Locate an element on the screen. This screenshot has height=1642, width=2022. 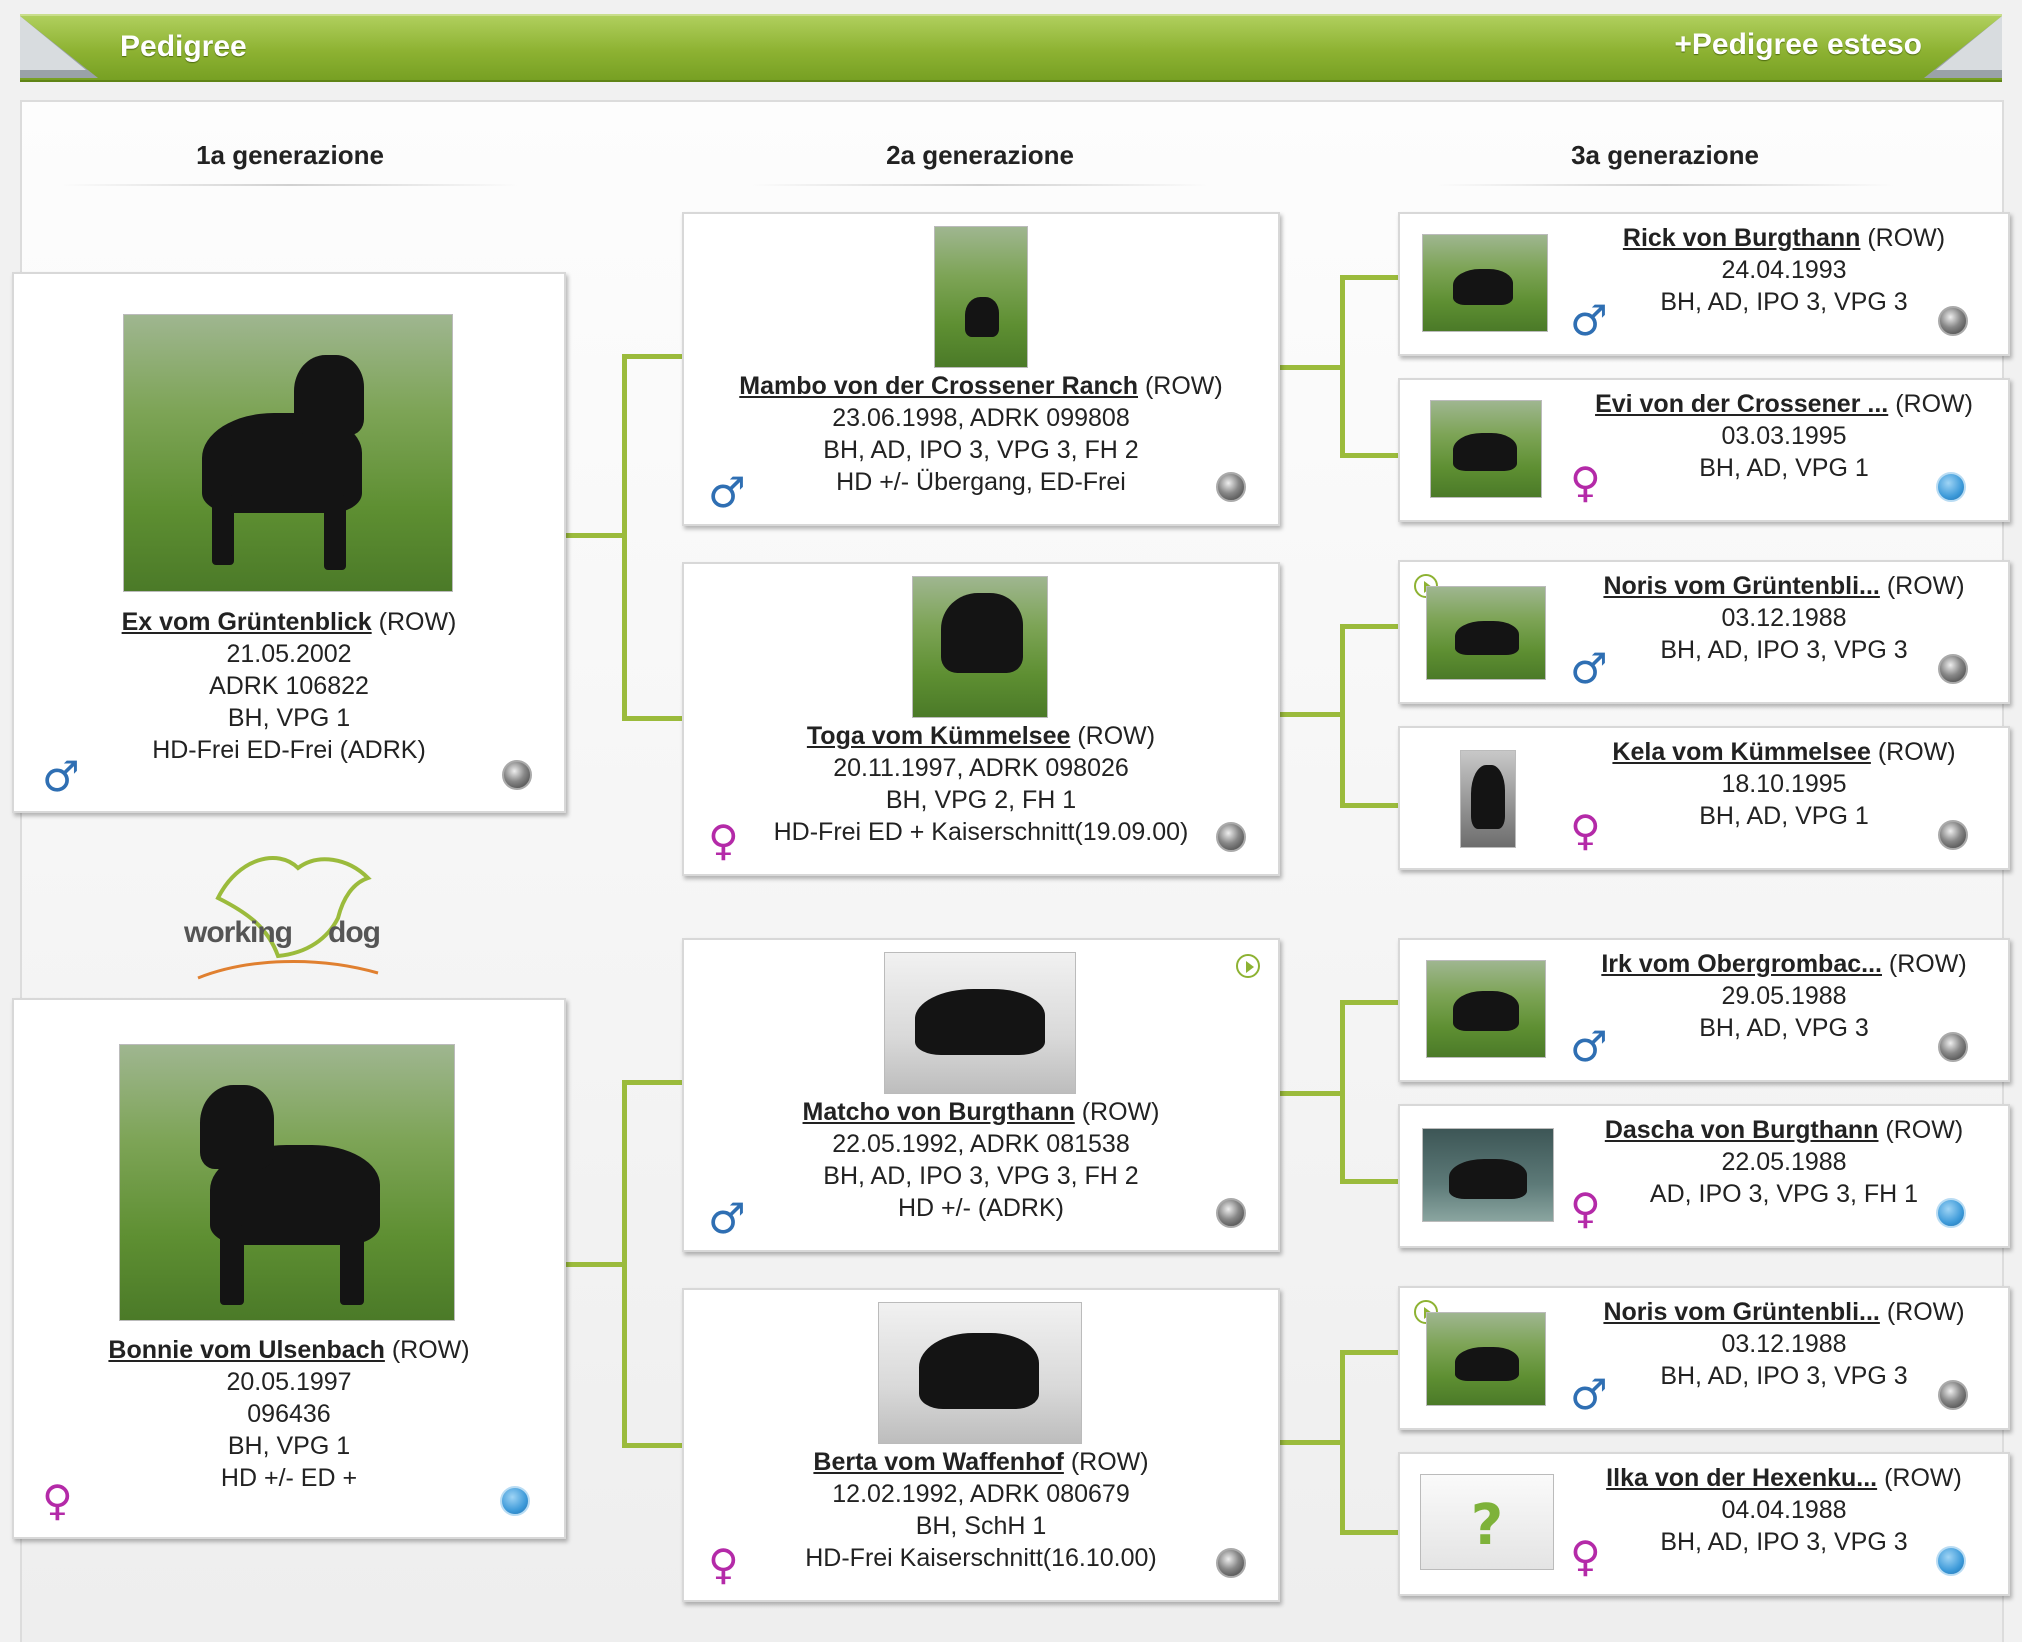
dog-name-link: Kela vom Kümmelsee is located at coordinates (1741, 752).